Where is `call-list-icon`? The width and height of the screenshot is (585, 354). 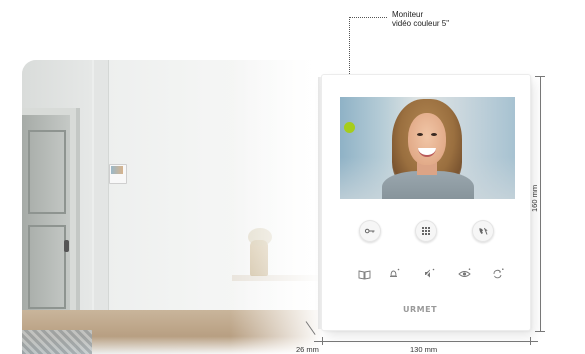
call-list-icon is located at coordinates (426, 231).